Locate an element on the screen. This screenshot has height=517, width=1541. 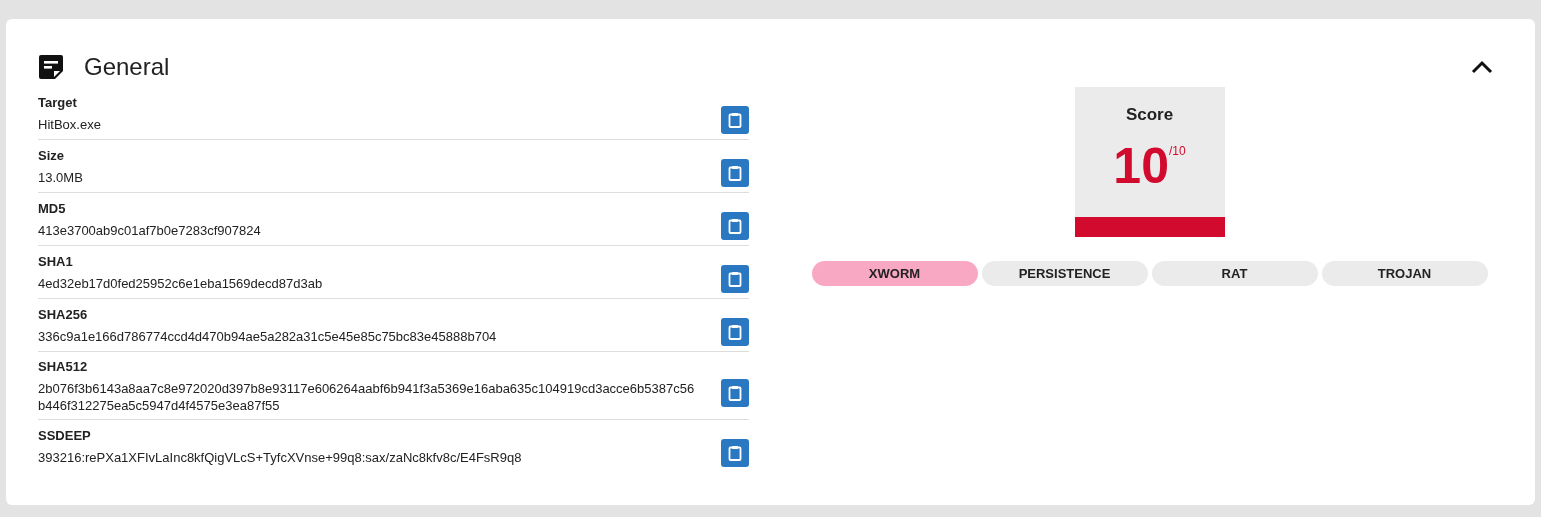
field-label: Size is located at coordinates (51, 156).